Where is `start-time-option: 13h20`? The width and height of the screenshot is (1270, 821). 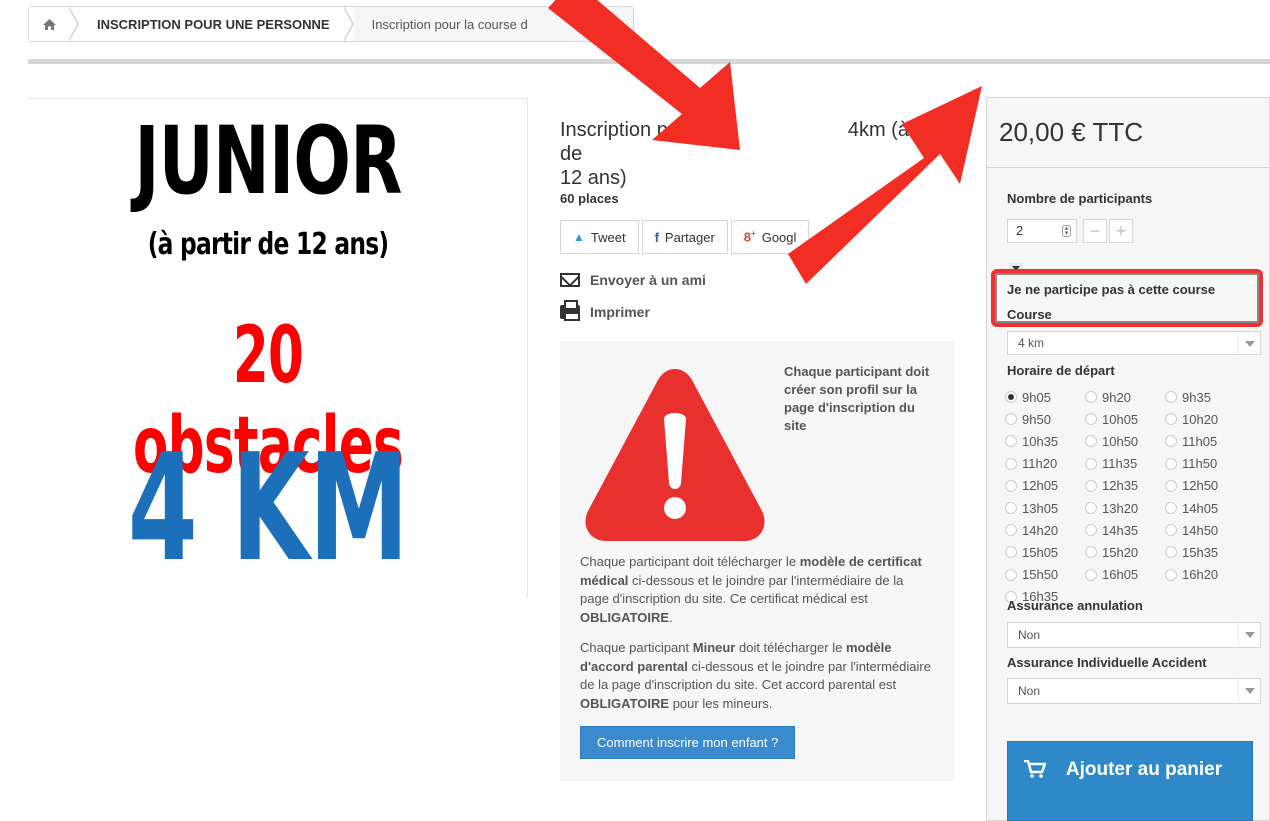
start-time-option: 13h20 is located at coordinates (1125, 508).